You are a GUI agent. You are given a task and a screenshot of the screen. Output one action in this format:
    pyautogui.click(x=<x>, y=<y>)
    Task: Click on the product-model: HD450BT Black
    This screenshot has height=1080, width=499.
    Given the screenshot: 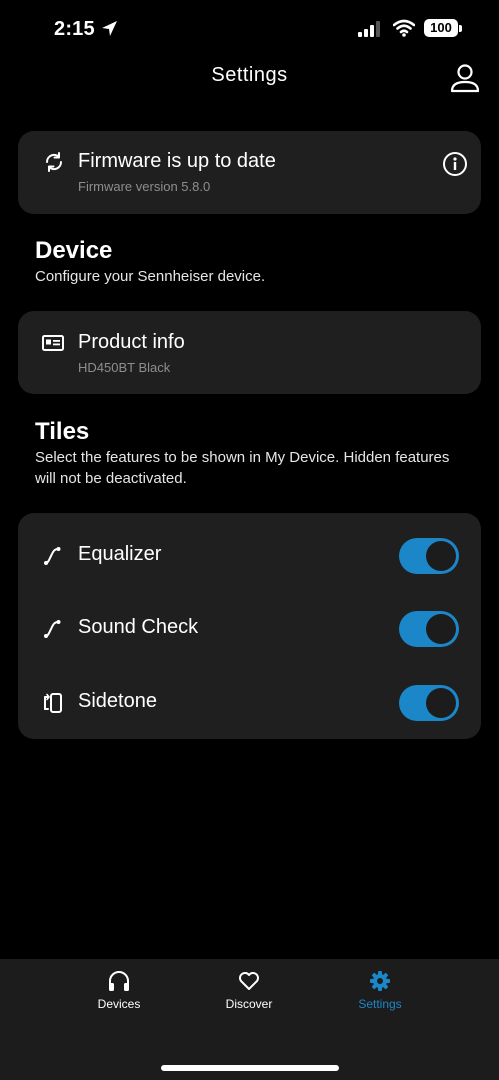 What is the action you would take?
    pyautogui.click(x=124, y=367)
    